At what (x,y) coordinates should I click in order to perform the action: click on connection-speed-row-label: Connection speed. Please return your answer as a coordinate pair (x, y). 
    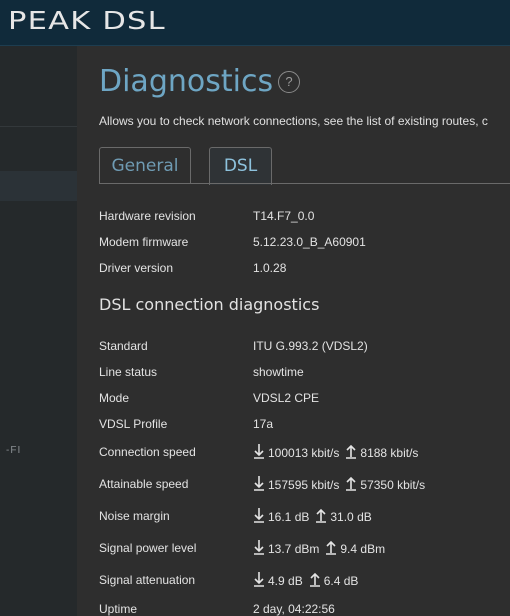
    Looking at the image, I should click on (147, 452).